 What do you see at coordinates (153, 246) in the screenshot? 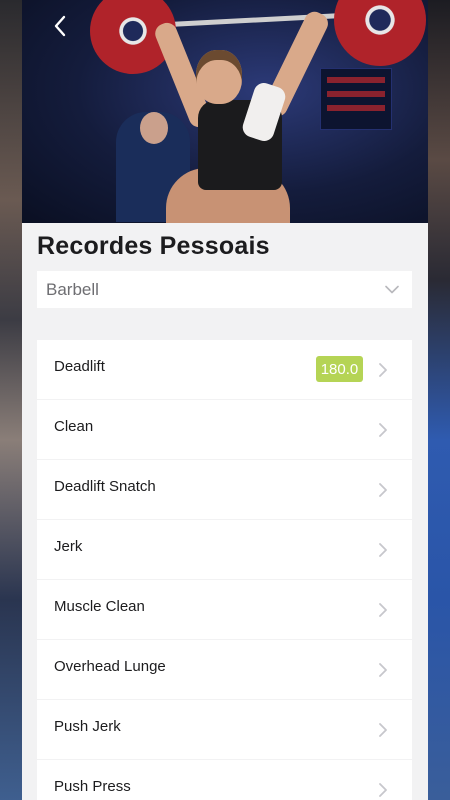
I see `page-title: Recordes Pessoais` at bounding box center [153, 246].